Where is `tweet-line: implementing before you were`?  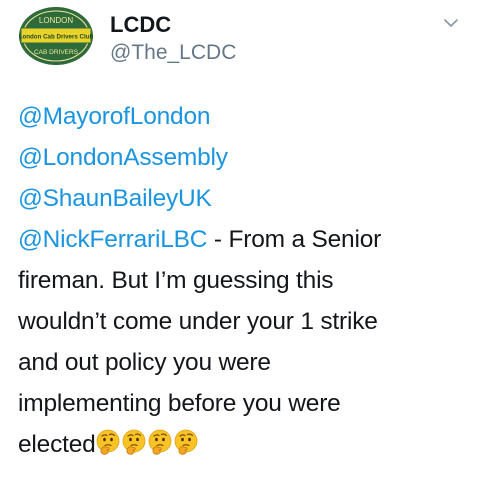
tweet-line: implementing before you were is located at coordinates (179, 403).